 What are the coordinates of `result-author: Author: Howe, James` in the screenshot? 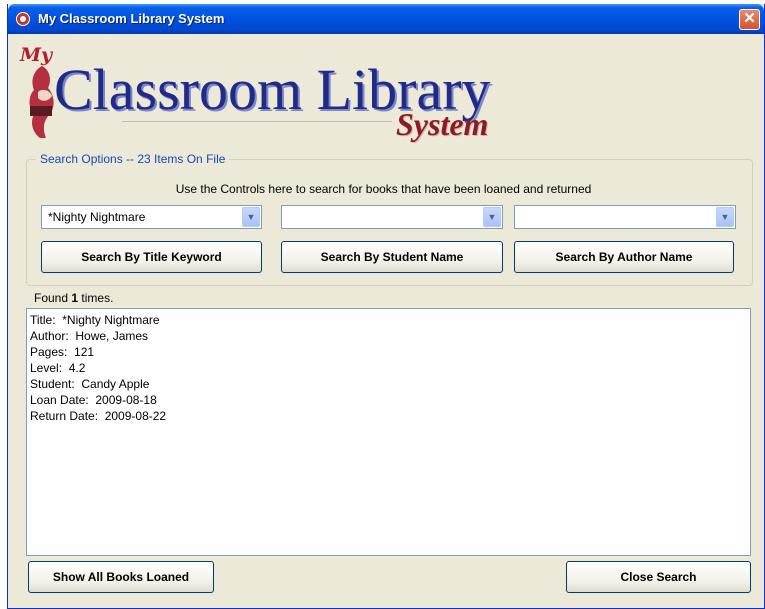 It's located at (89, 336).